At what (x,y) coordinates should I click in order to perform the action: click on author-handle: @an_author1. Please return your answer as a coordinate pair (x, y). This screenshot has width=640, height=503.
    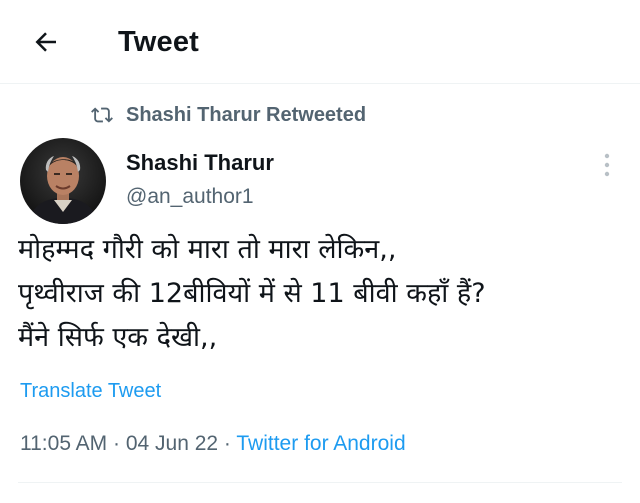
    Looking at the image, I should click on (190, 197).